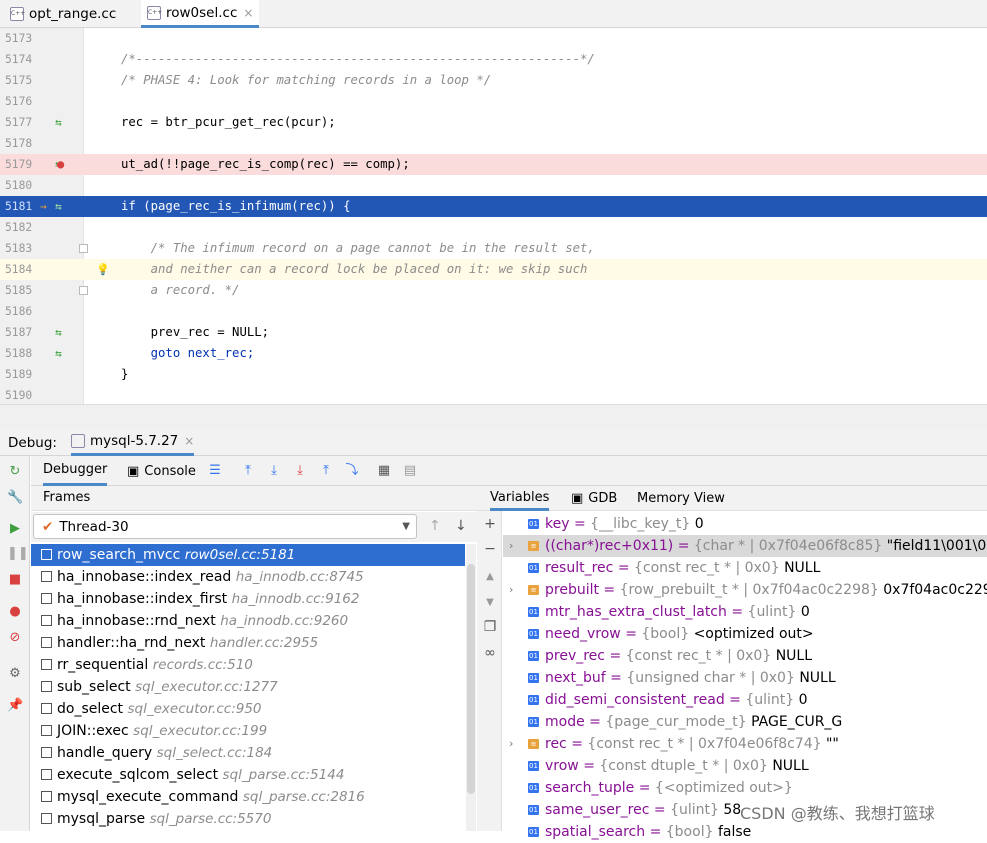  Describe the element at coordinates (274, 471) in the screenshot. I see `step-over-icon: ⤓` at that location.